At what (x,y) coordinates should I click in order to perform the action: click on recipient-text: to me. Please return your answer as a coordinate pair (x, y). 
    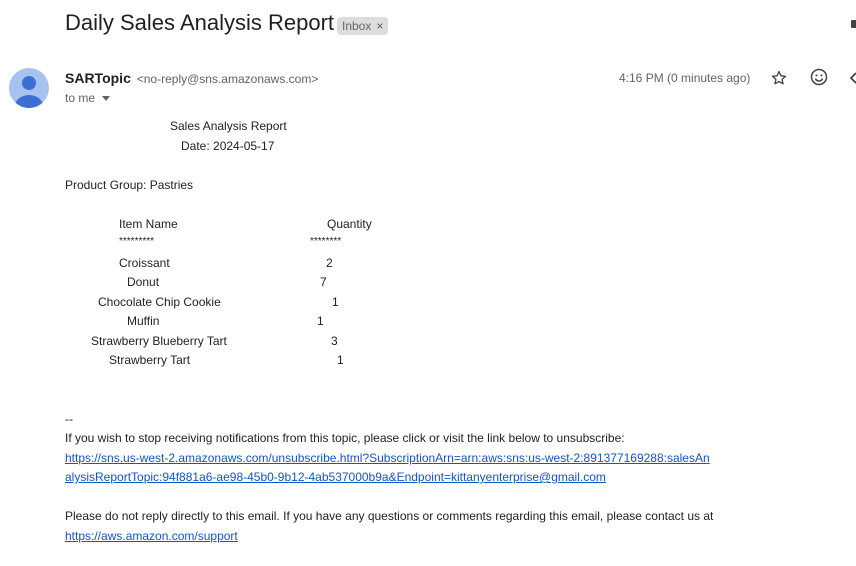
    Looking at the image, I should click on (80, 98).